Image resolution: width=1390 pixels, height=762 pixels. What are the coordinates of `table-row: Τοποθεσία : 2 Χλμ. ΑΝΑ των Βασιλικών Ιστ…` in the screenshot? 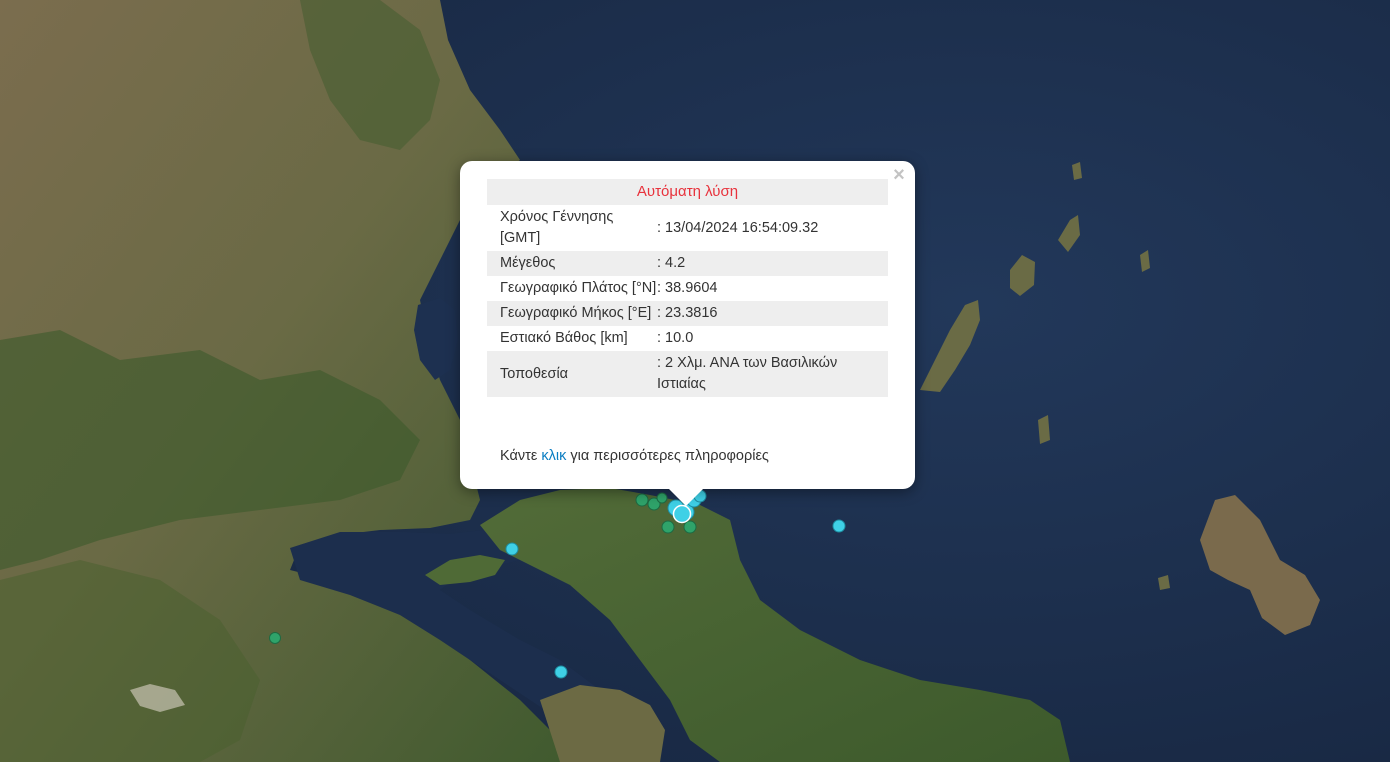 It's located at (687, 374).